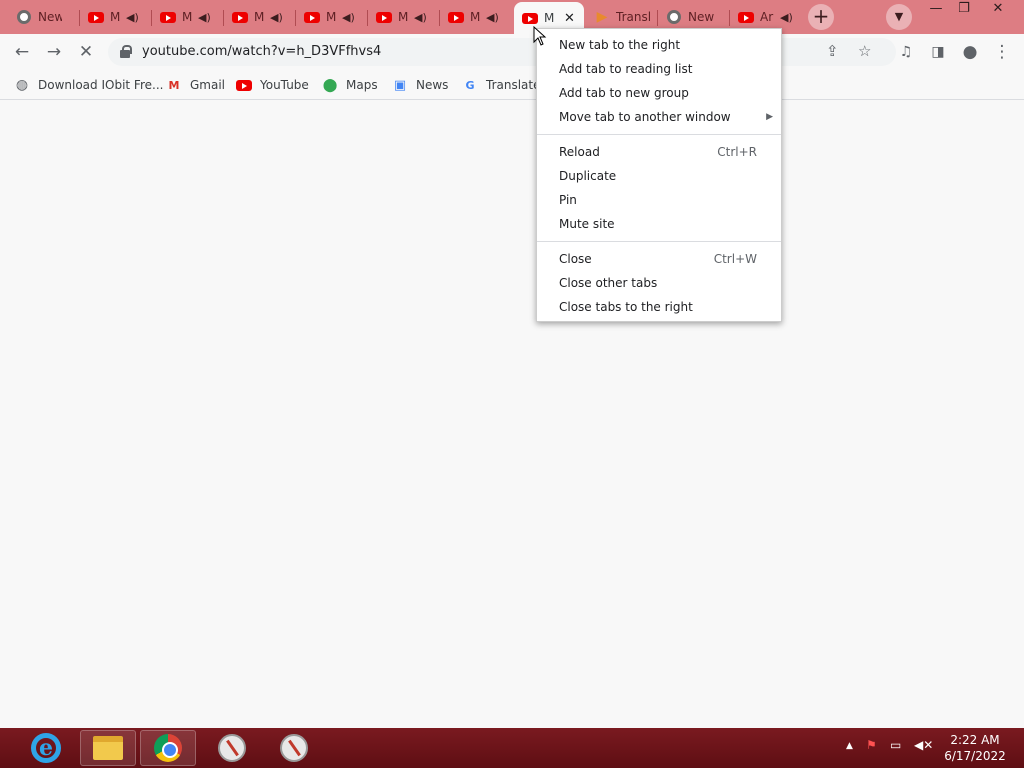  What do you see at coordinates (659, 152) in the screenshot?
I see `menu-item-reload: Reload Ctrl+R` at bounding box center [659, 152].